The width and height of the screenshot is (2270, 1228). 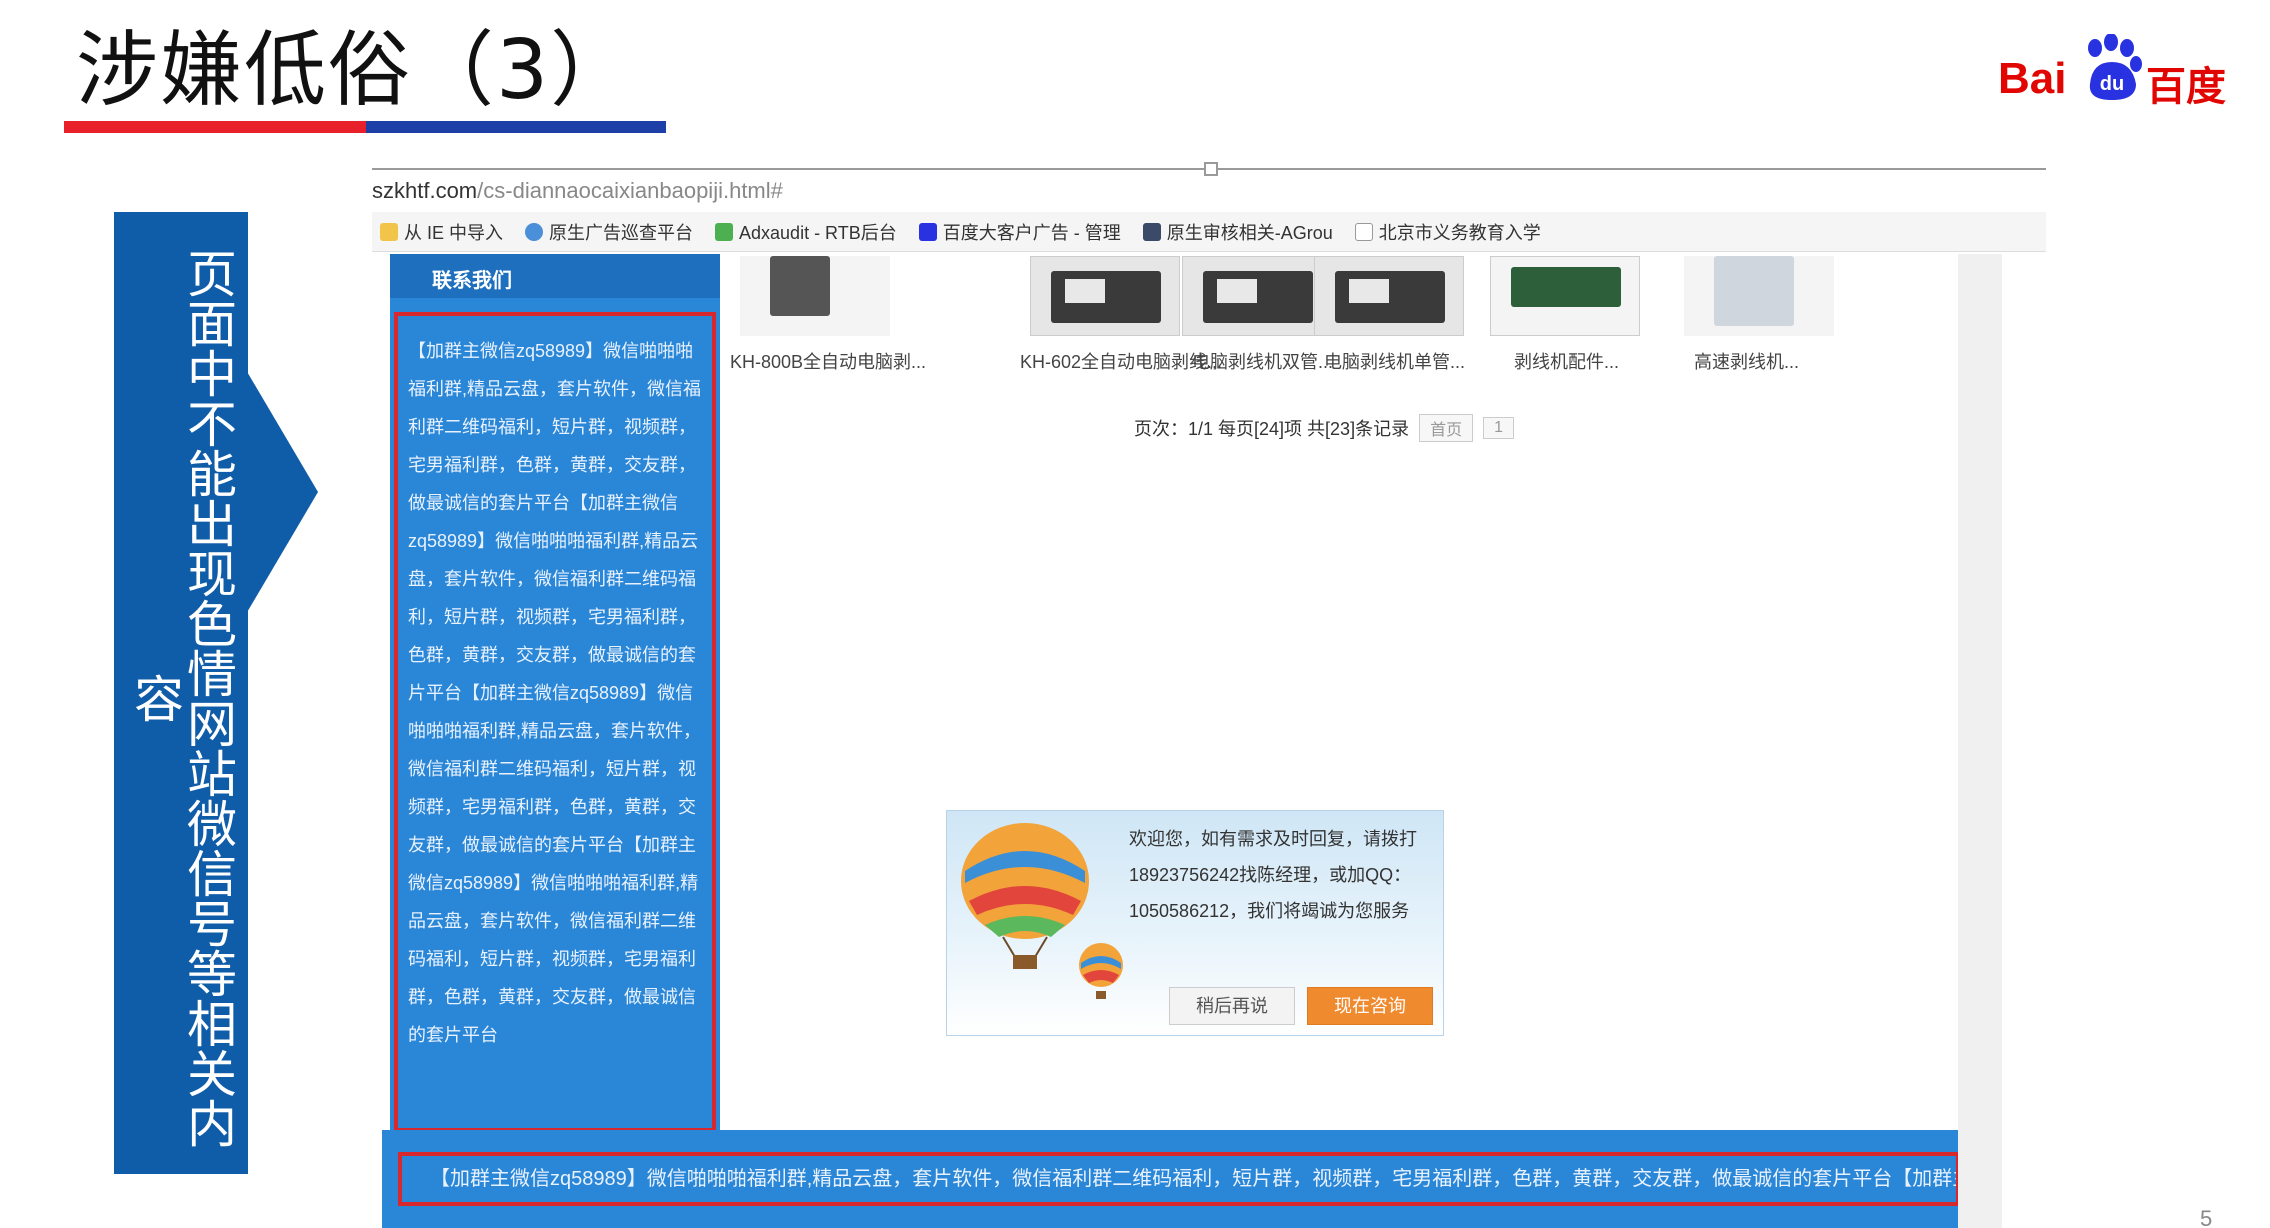 I want to click on later-button: 稍后再说, so click(x=1232, y=1006).